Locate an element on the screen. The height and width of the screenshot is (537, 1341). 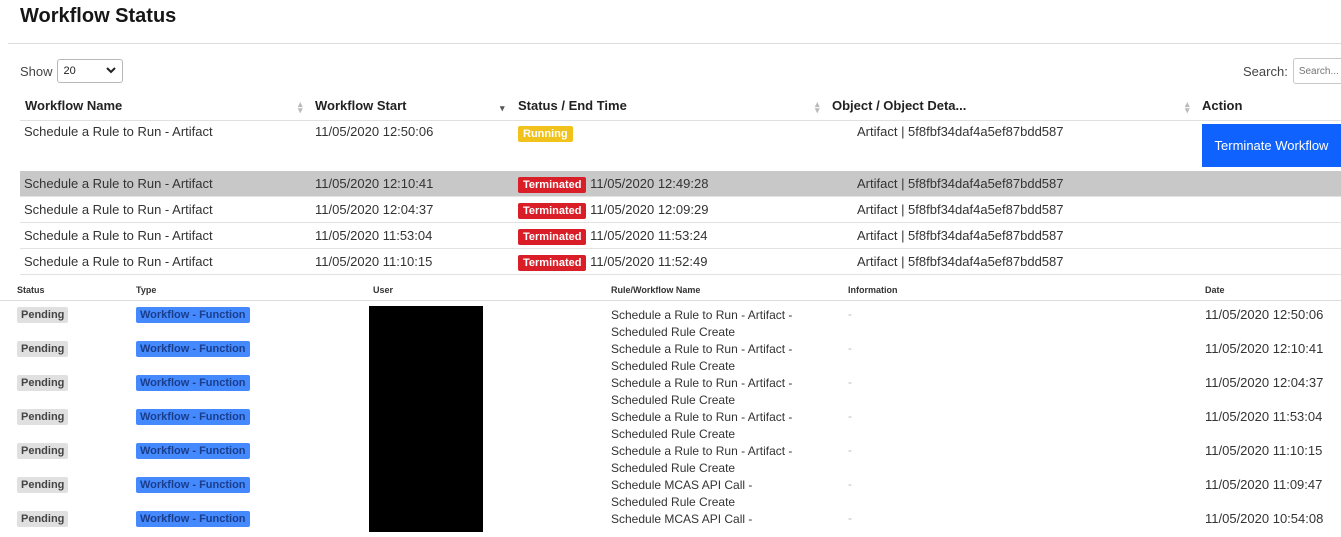
log-column-rule: Rule/Workflow Name is located at coordinates (656, 290).